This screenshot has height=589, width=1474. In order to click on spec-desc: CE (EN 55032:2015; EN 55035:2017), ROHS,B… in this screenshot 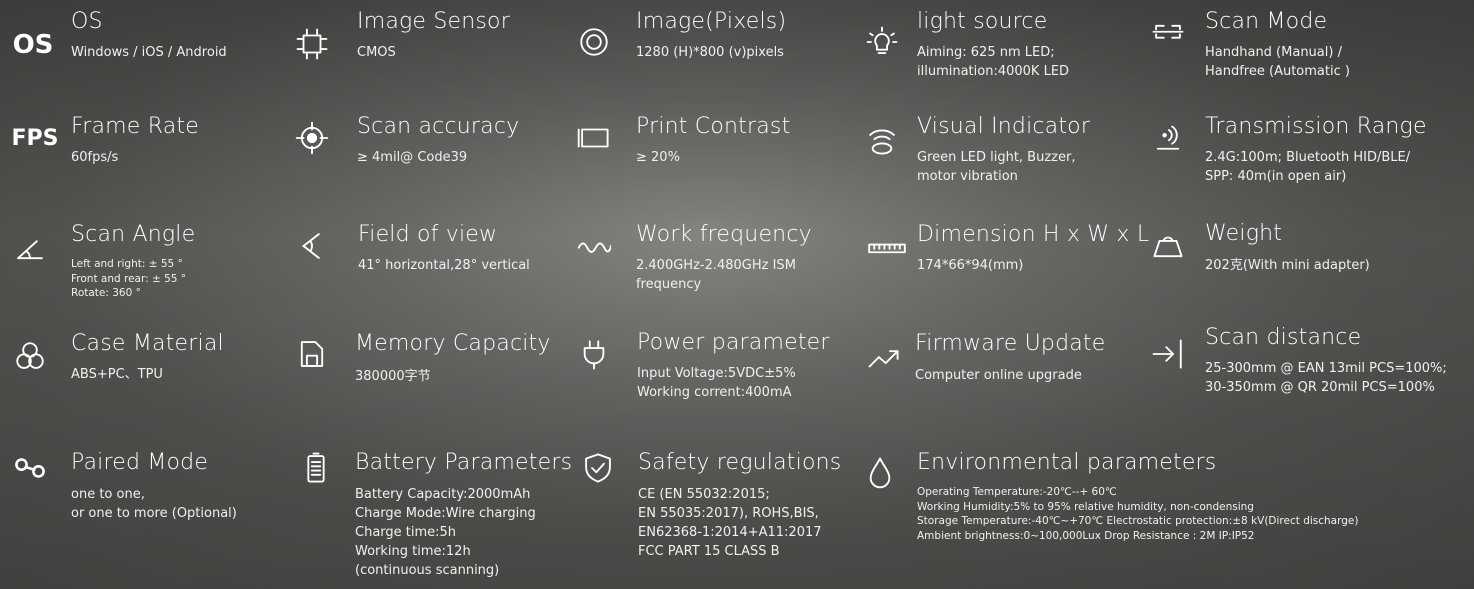, I will do `click(730, 523)`.